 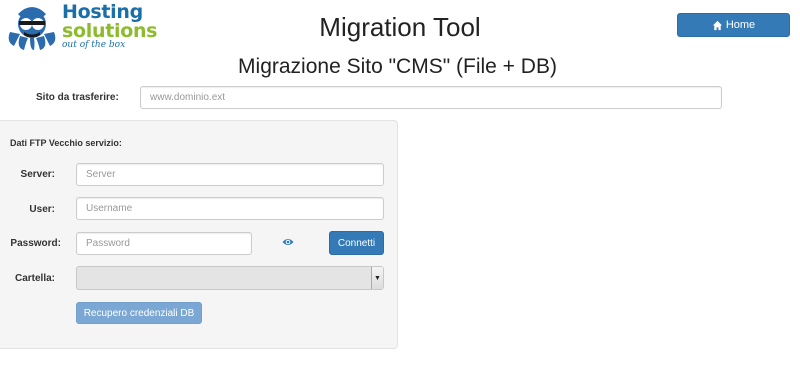 What do you see at coordinates (230, 174) in the screenshot?
I see `server-input` at bounding box center [230, 174].